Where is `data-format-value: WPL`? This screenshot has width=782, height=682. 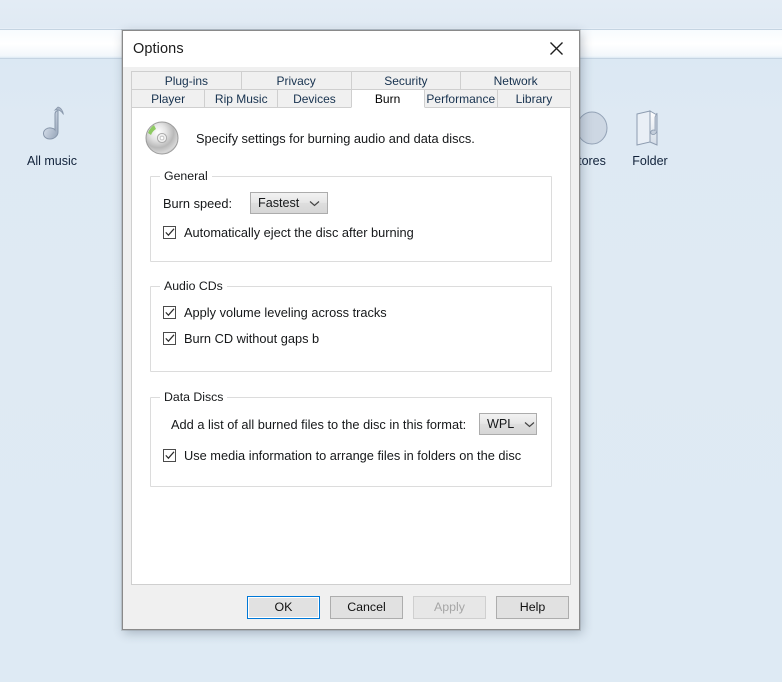
data-format-value: WPL is located at coordinates (501, 424).